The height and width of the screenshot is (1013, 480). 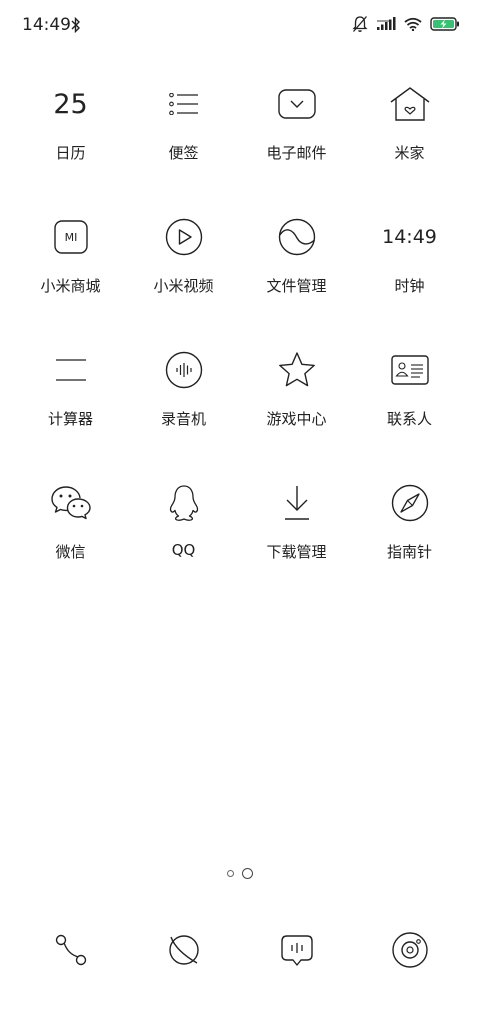 I want to click on email-icon, so click(x=297, y=104).